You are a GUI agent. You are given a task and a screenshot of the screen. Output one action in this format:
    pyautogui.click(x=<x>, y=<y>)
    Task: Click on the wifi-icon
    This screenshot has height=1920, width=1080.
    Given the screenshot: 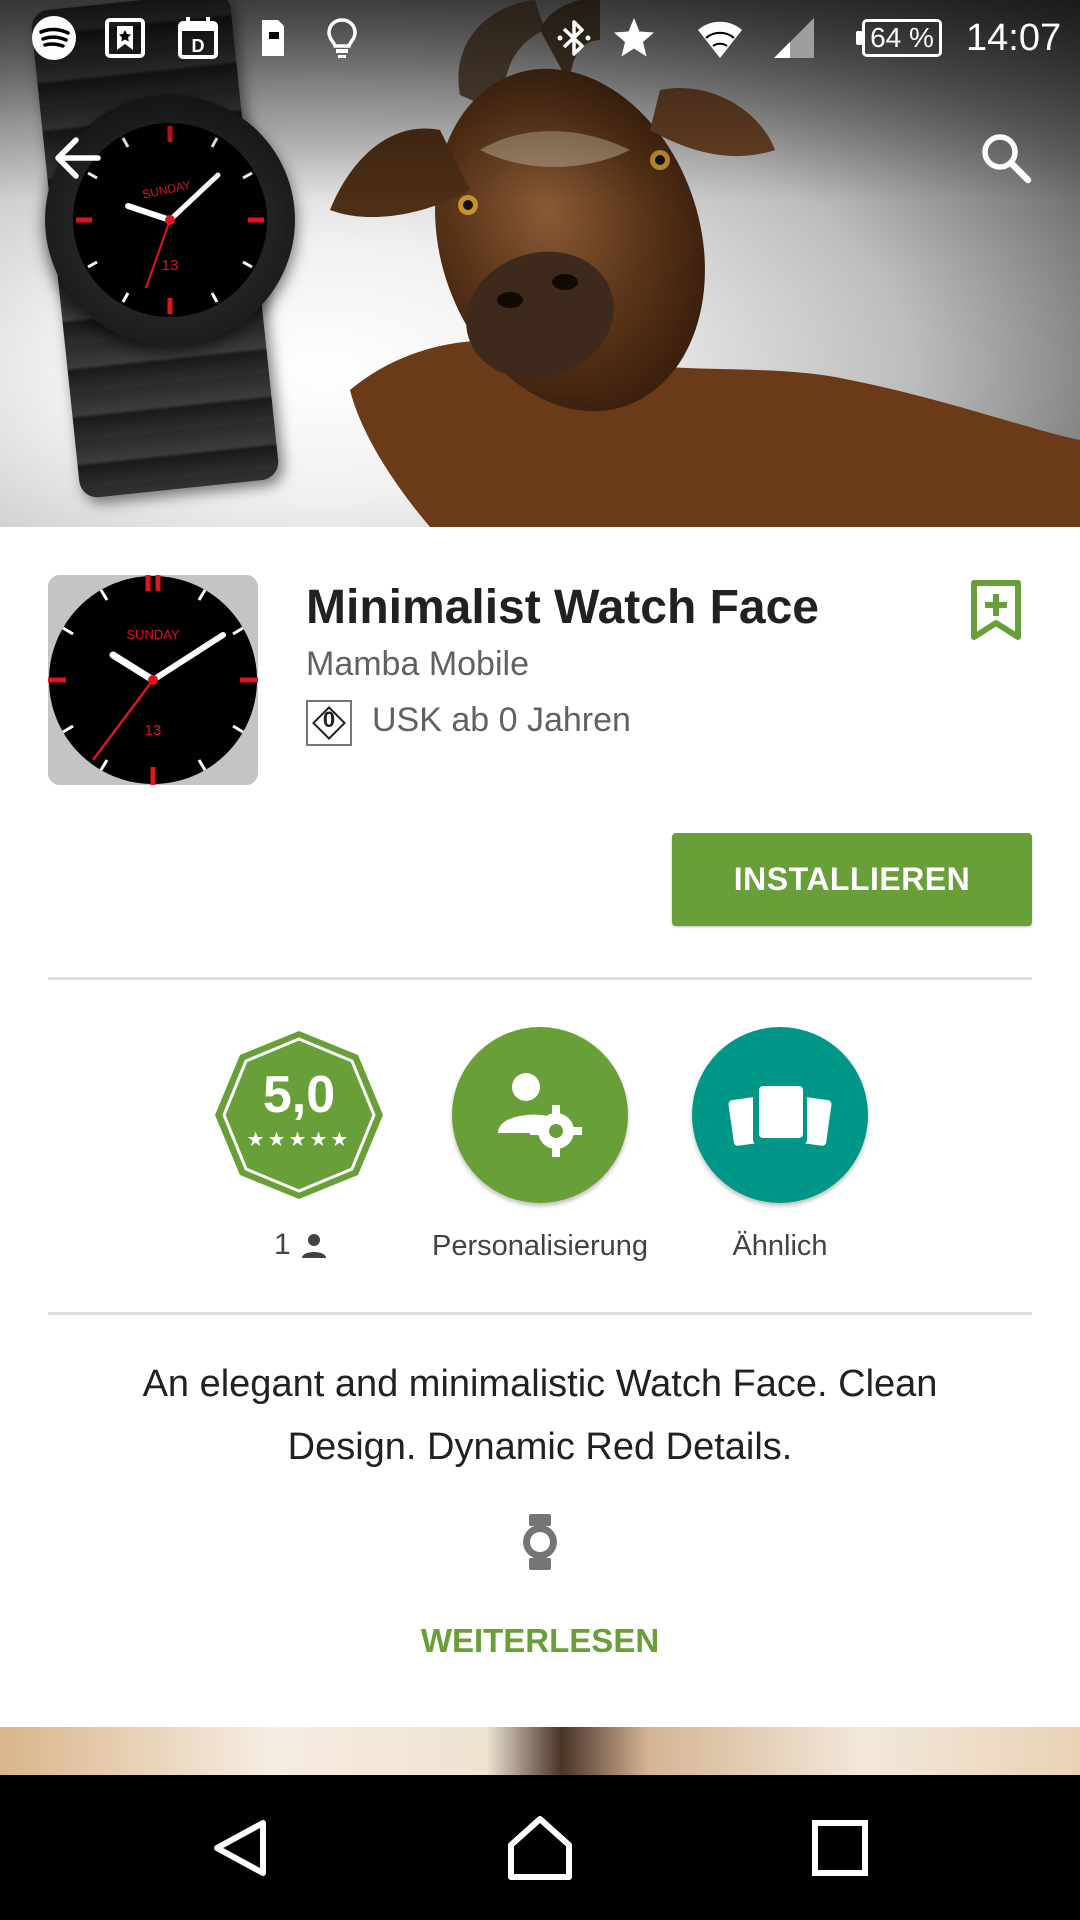 What is the action you would take?
    pyautogui.click(x=720, y=38)
    